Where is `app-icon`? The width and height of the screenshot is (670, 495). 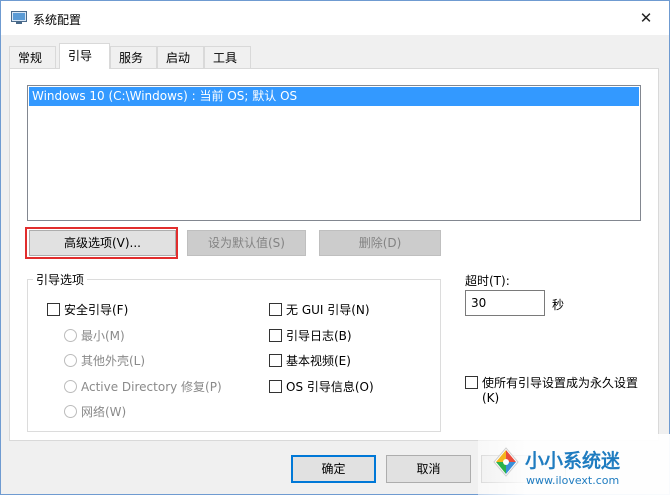 app-icon is located at coordinates (19, 17).